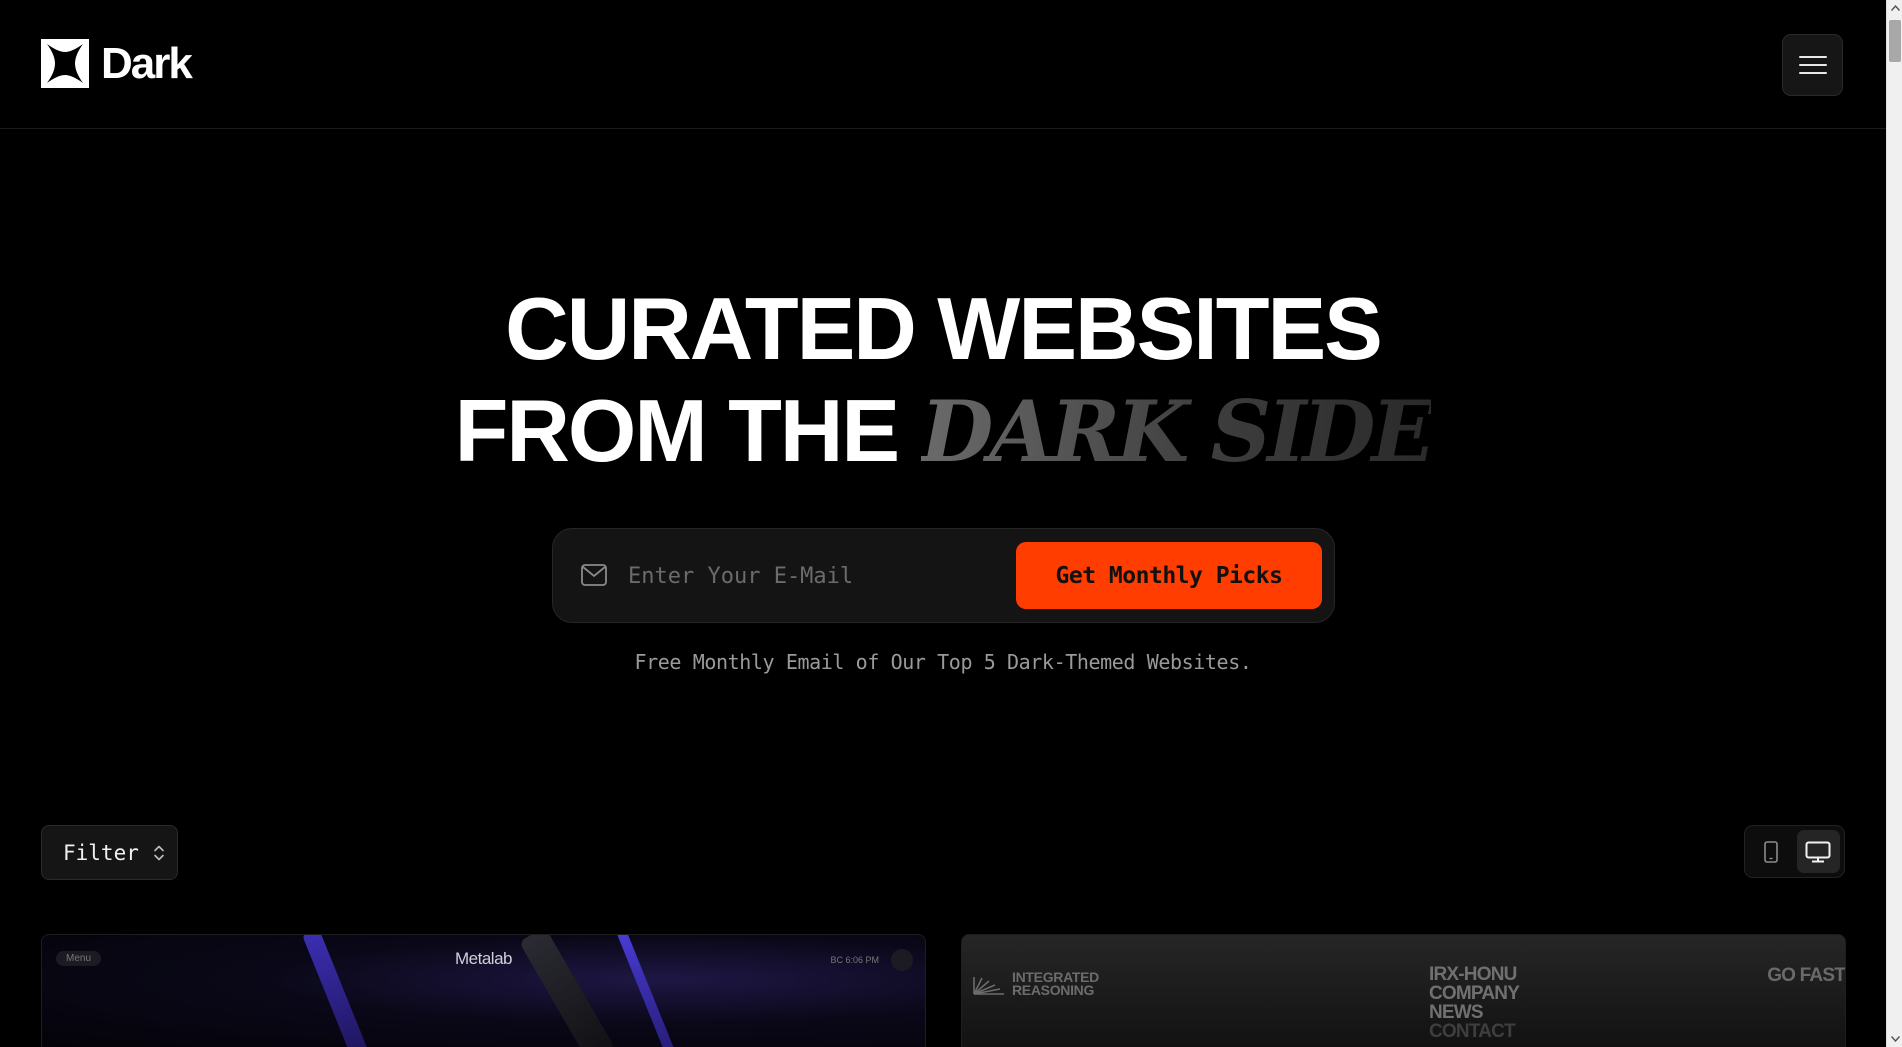 Image resolution: width=1902 pixels, height=1047 pixels. I want to click on brand-logo-link: Dark, so click(117, 63).